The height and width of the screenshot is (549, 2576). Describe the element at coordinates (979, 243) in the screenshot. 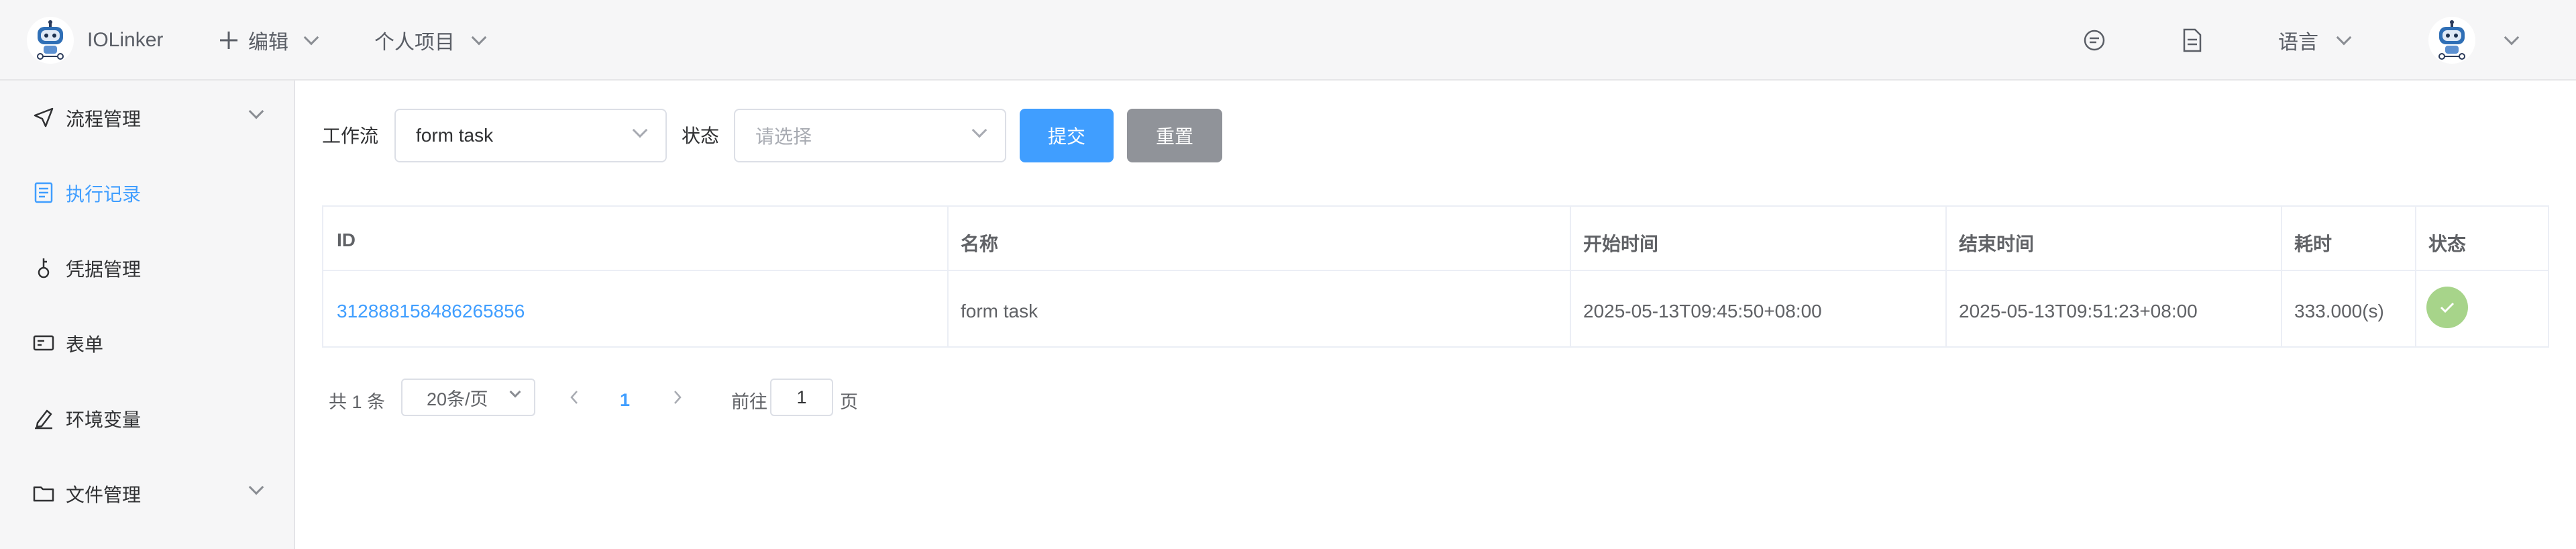

I see `column-header-name: 名称` at that location.